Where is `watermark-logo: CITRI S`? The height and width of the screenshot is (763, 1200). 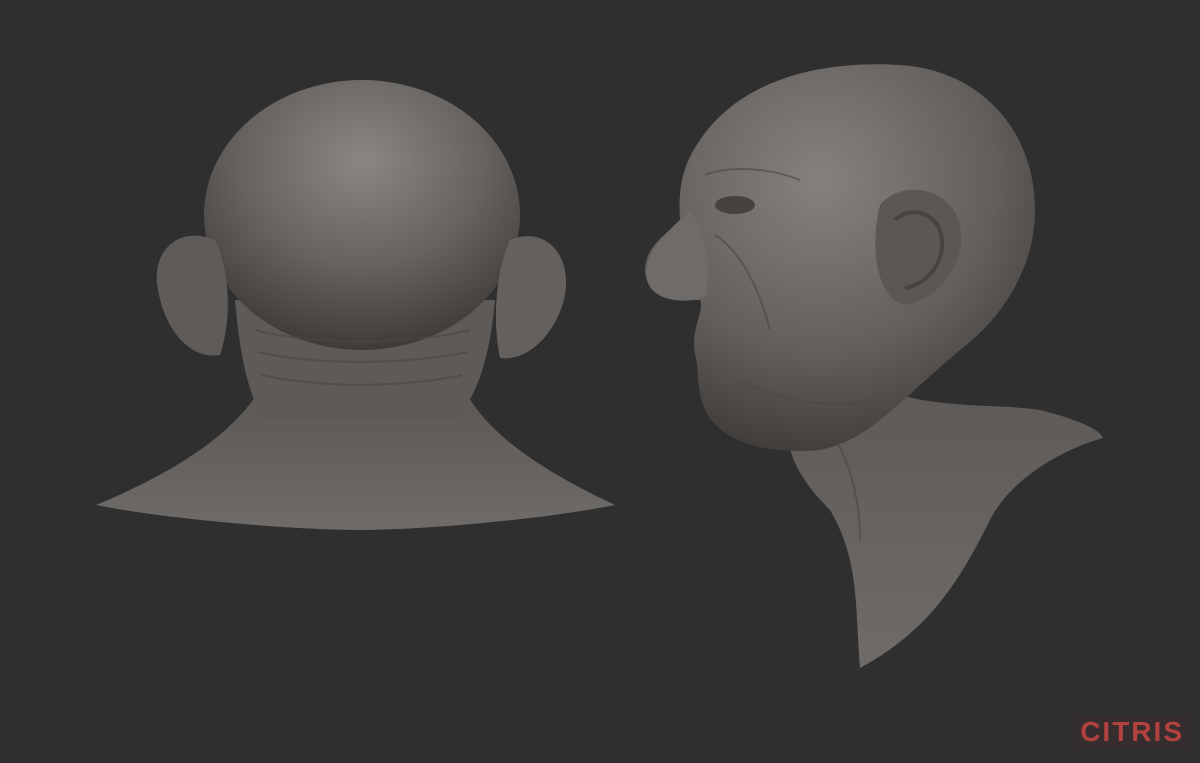
watermark-logo: CITRI S is located at coordinates (1132, 732).